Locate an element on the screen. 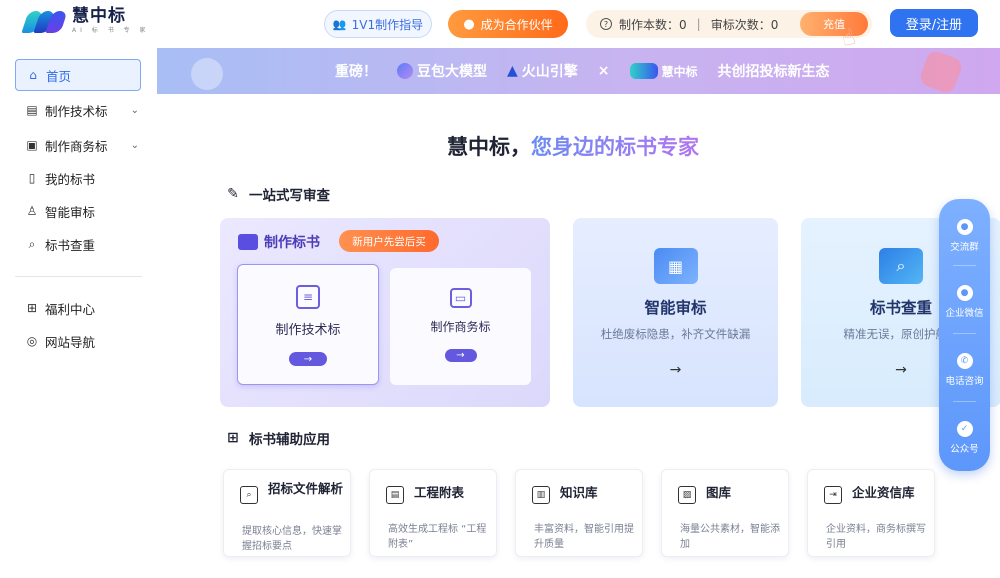  sidebar-item-label: 制作商务标 is located at coordinates (76, 146).